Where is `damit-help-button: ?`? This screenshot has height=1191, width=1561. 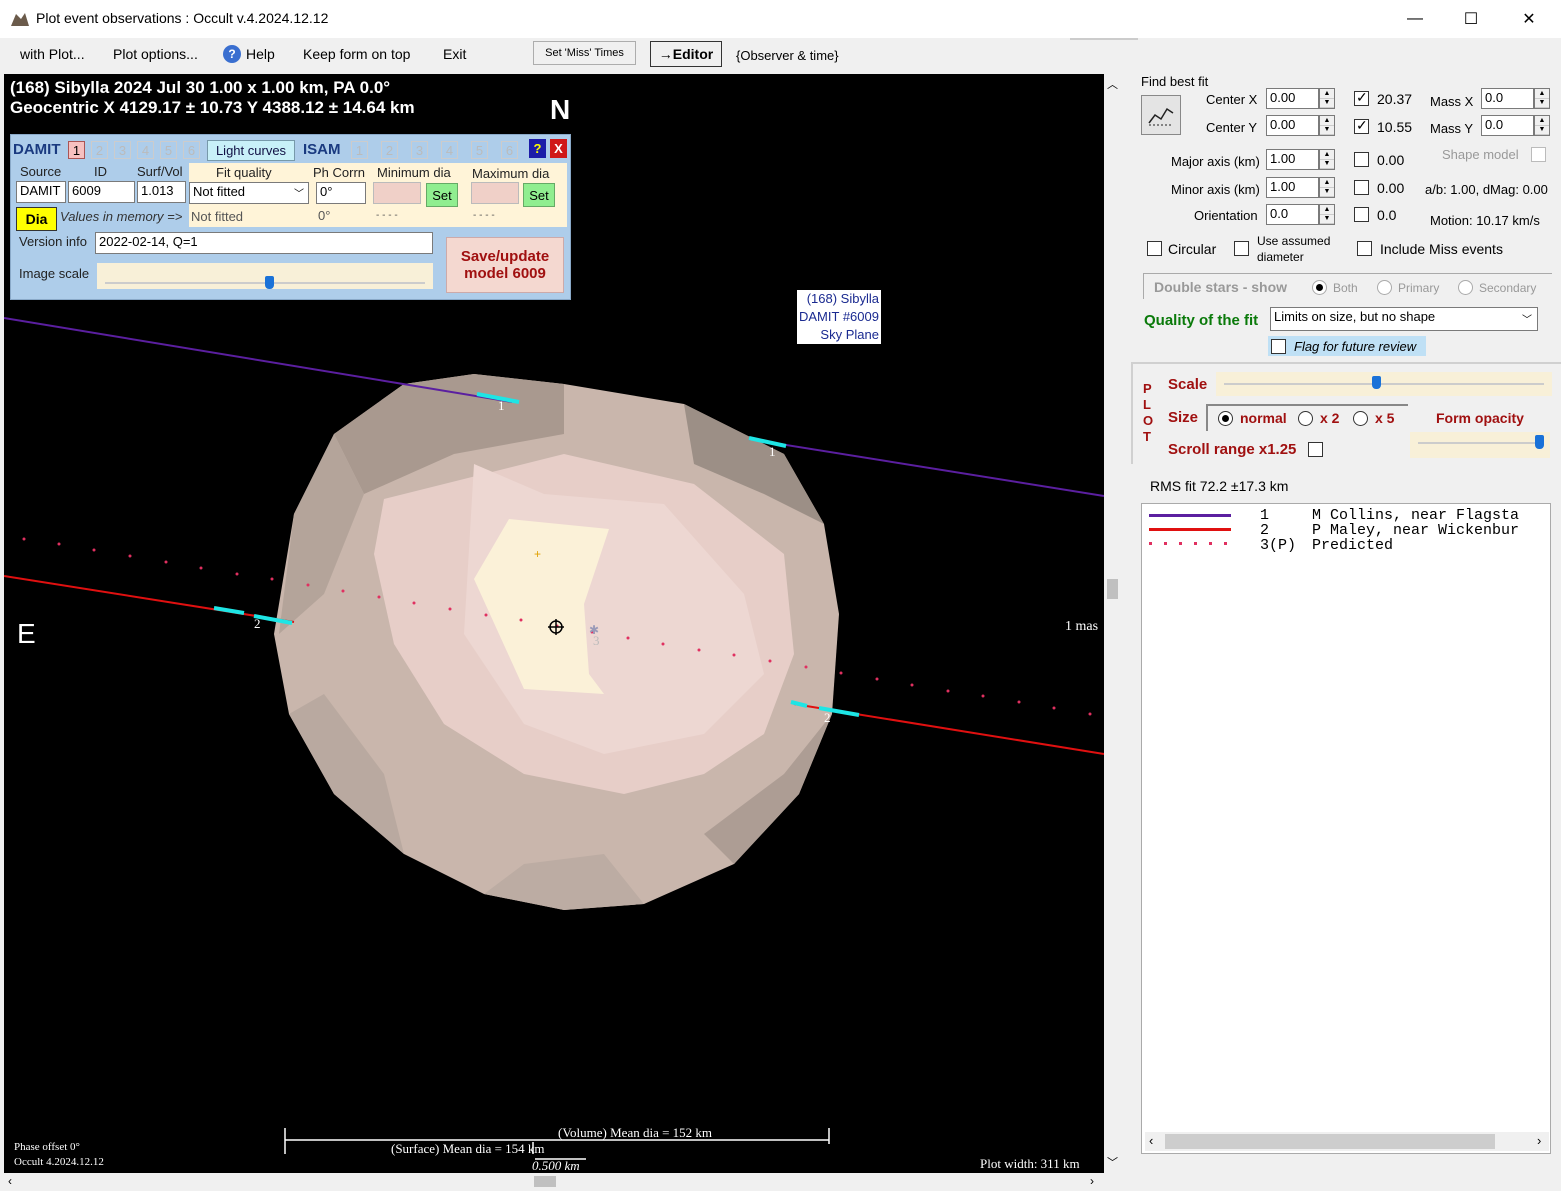 damit-help-button: ? is located at coordinates (537, 148).